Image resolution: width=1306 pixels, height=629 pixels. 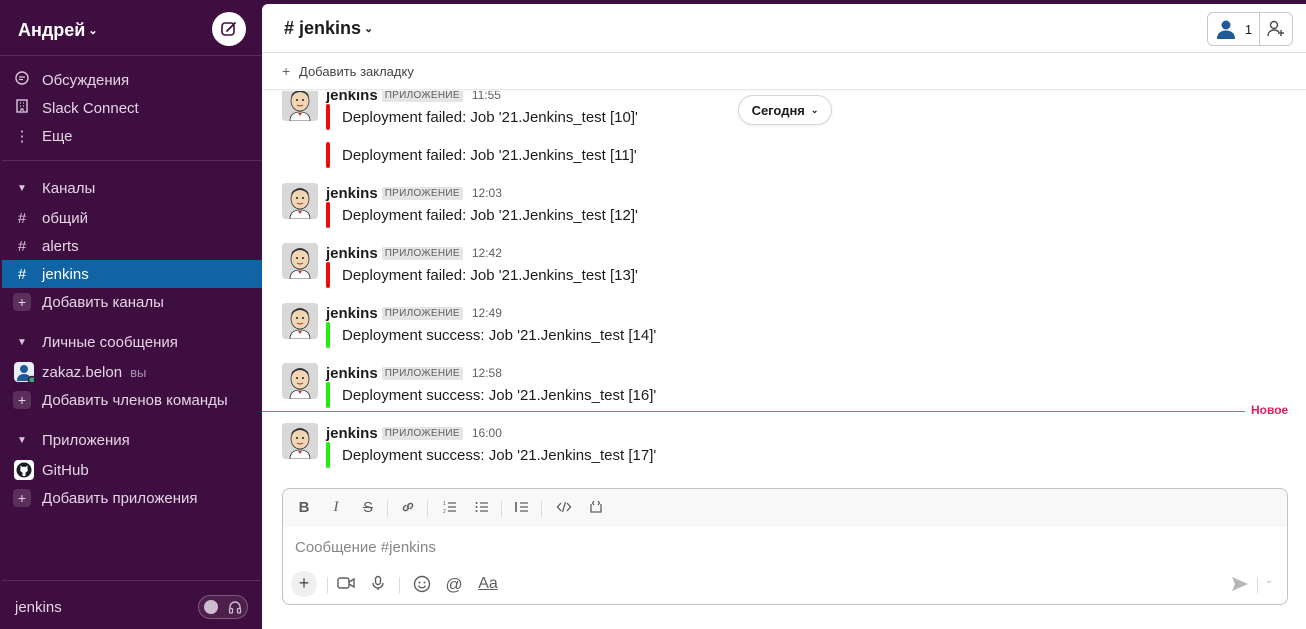 What do you see at coordinates (132, 246) in the screenshot?
I see `sidebar-item-channel-alerts: # alerts` at bounding box center [132, 246].